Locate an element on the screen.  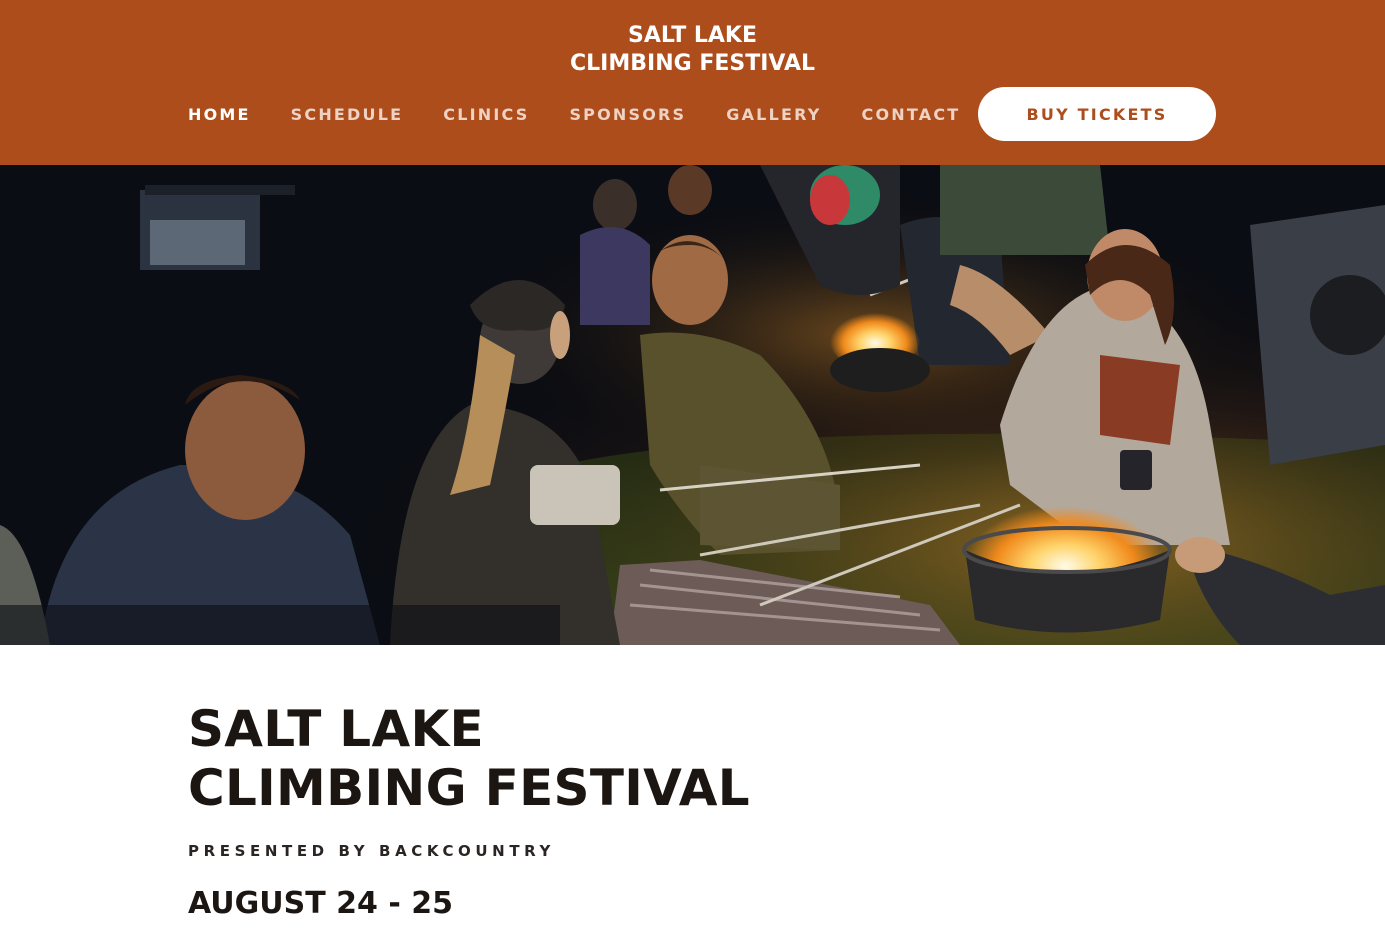
nav-schedule: SCHEDULE is located at coordinates (347, 114).